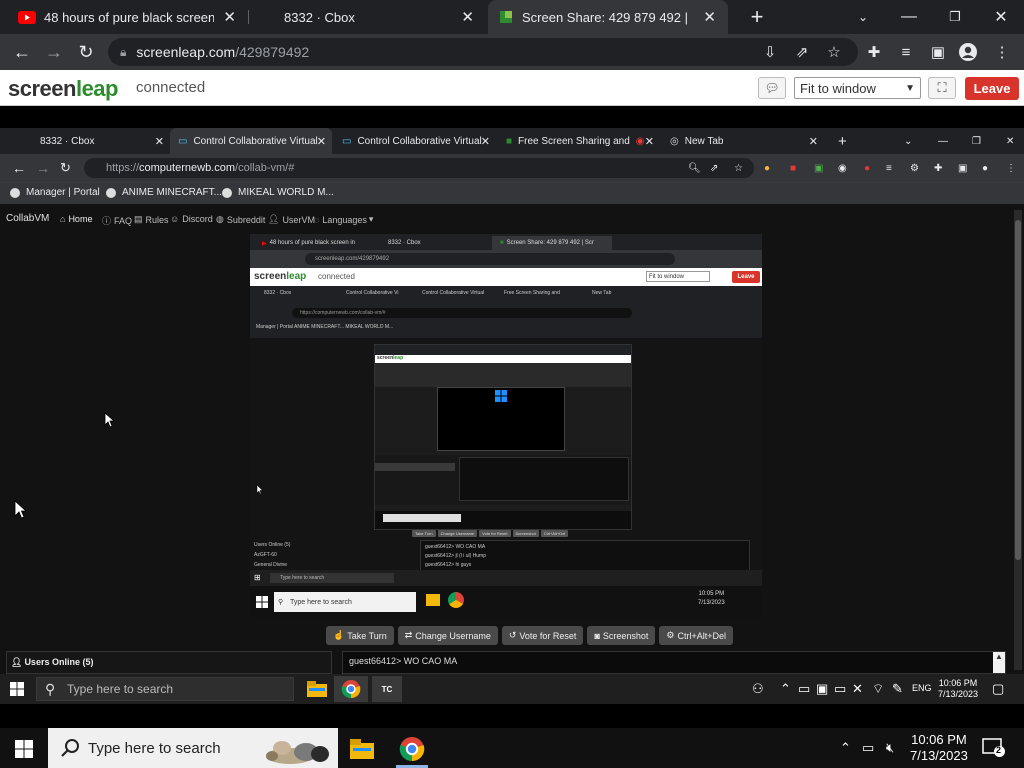  Describe the element at coordinates (76, 219) in the screenshot. I see `nav-home: ⌂ Home` at that location.